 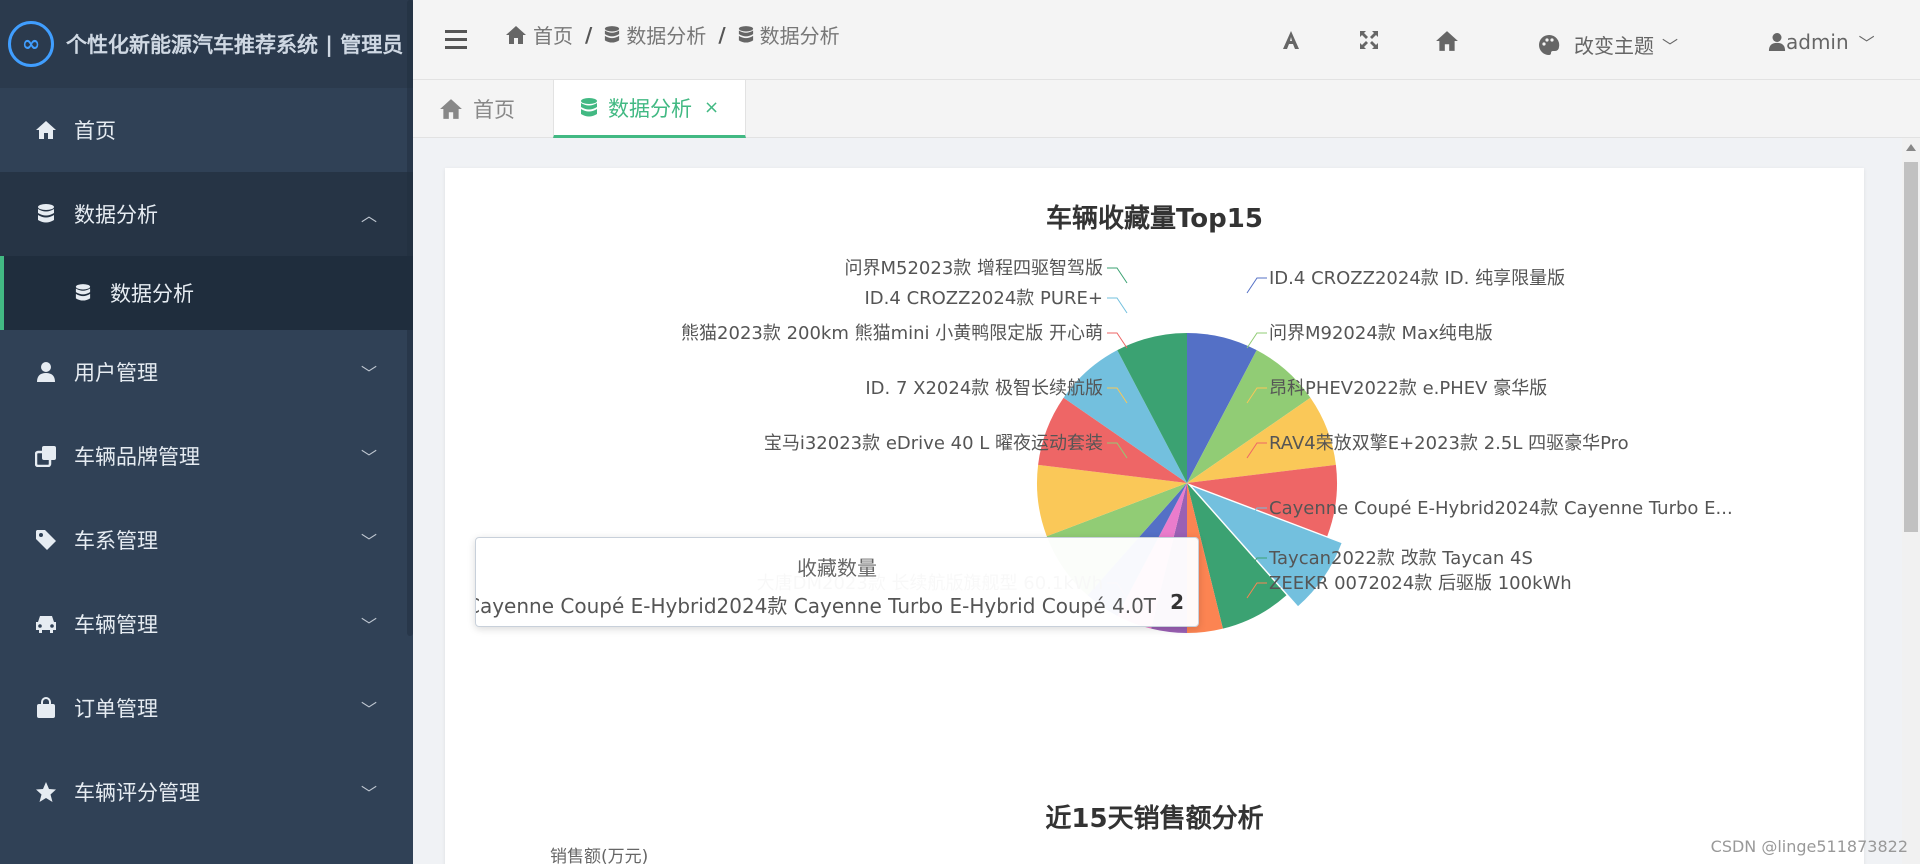 What do you see at coordinates (206, 456) in the screenshot?
I see `sidebar-item-brand-management: 车辆品牌管理 ﹀` at bounding box center [206, 456].